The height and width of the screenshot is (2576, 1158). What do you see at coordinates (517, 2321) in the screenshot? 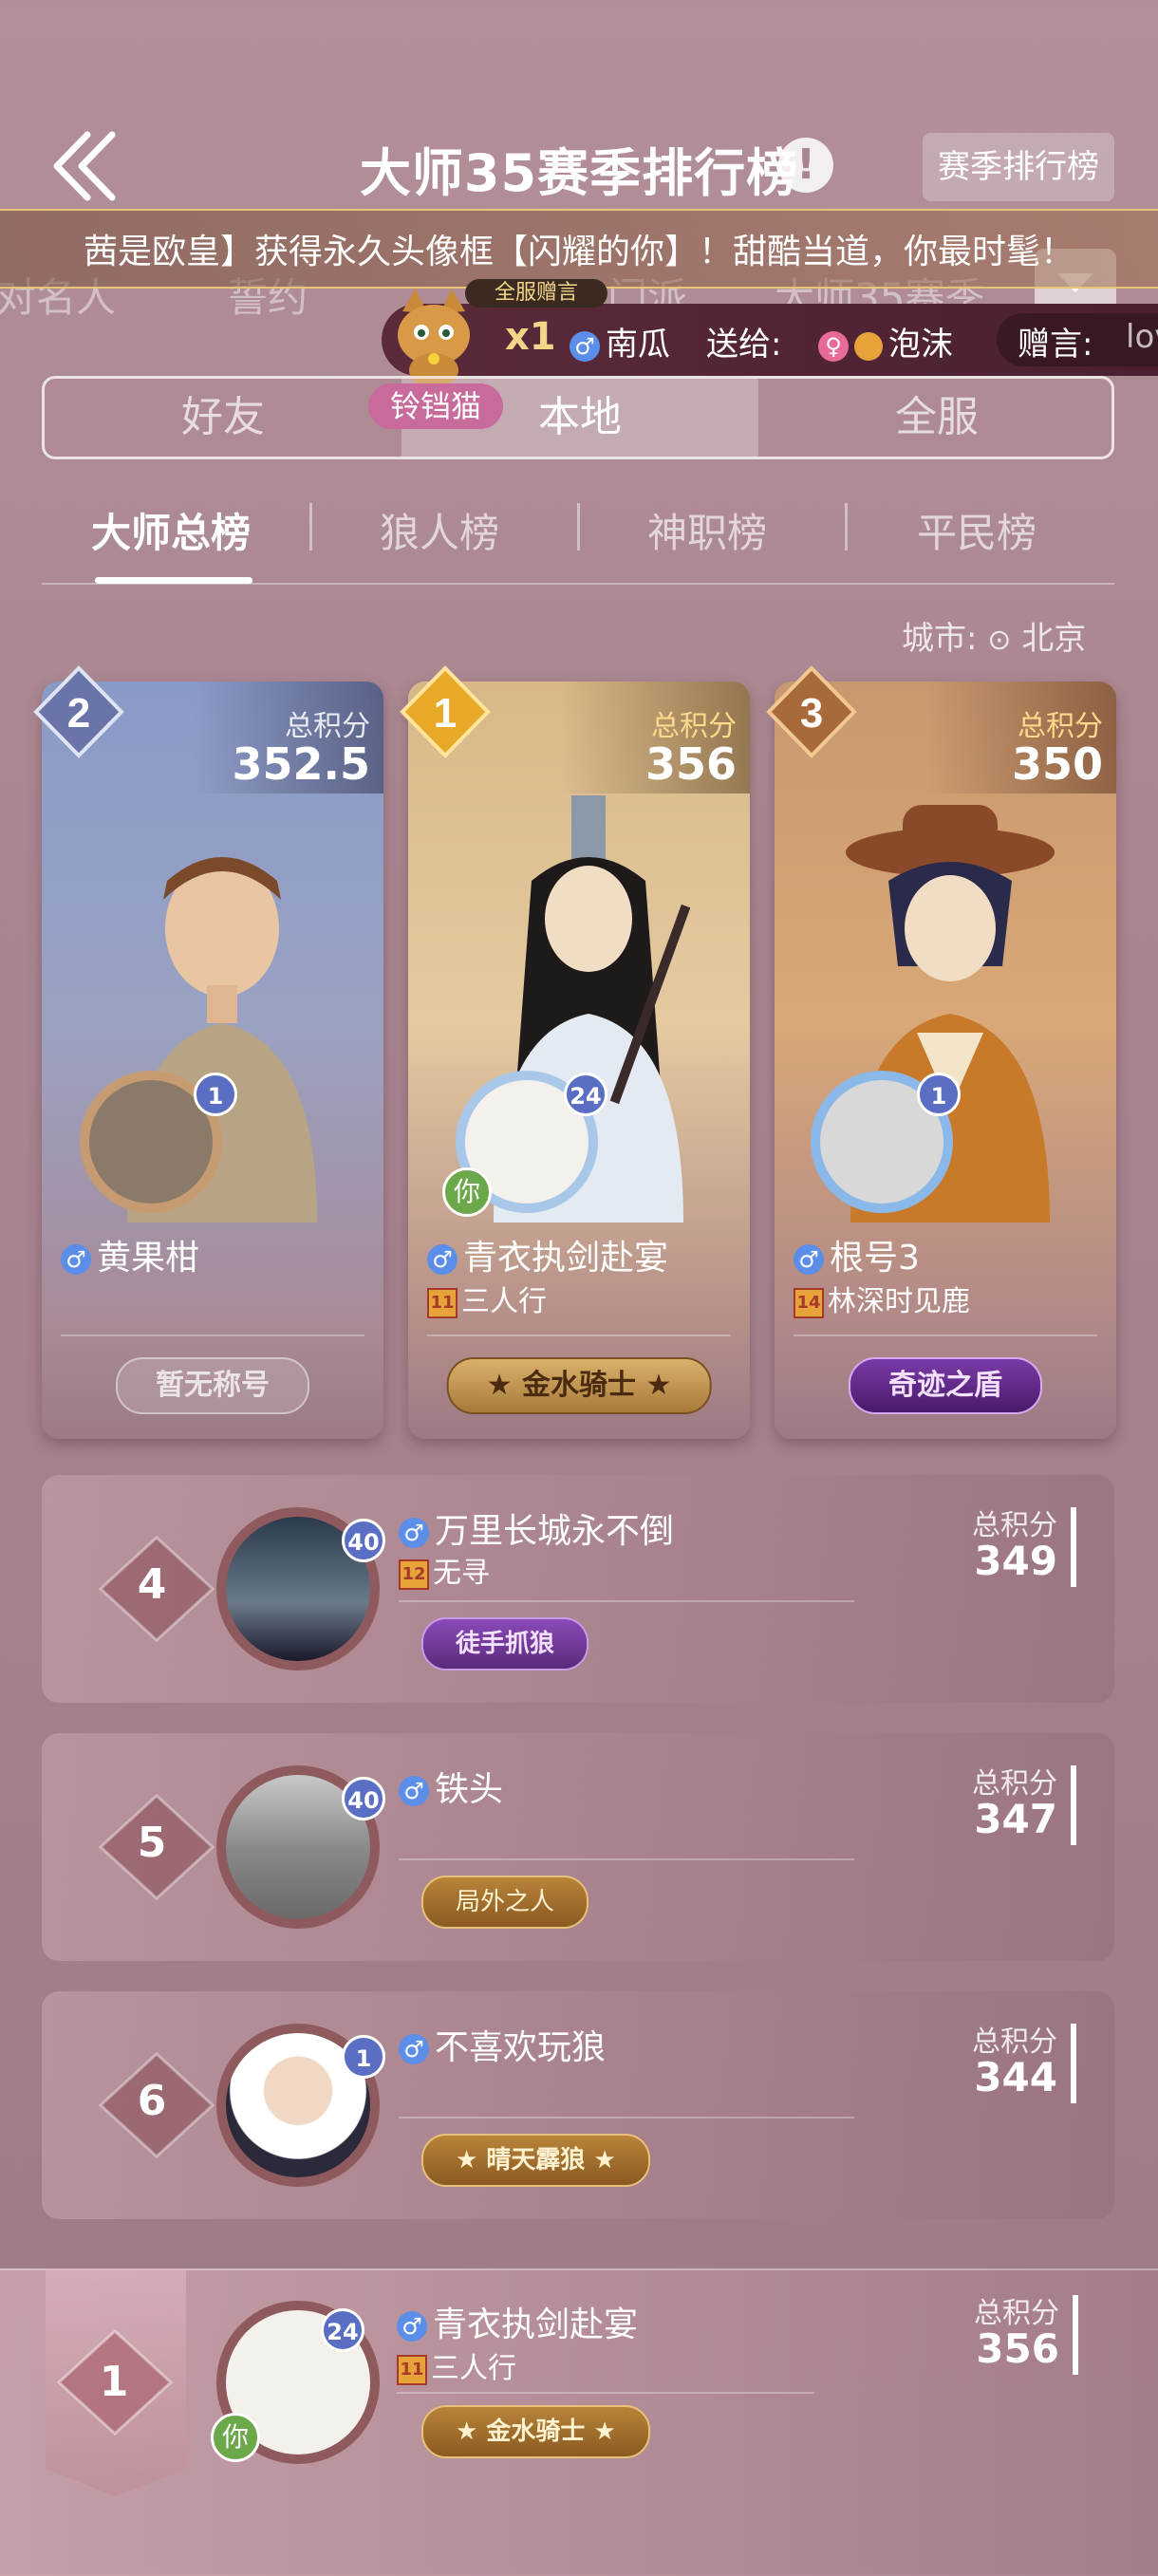
I see `my-name: ♂ 青衣执剑赴宴` at bounding box center [517, 2321].